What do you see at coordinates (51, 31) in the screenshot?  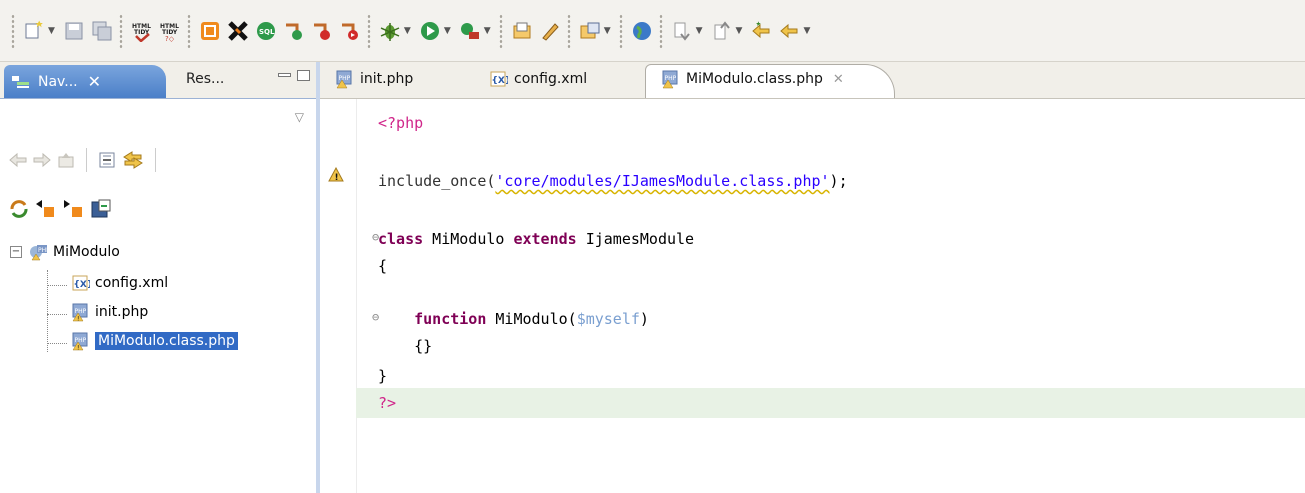 I see `new-dropdown-arrow: ▼` at bounding box center [51, 31].